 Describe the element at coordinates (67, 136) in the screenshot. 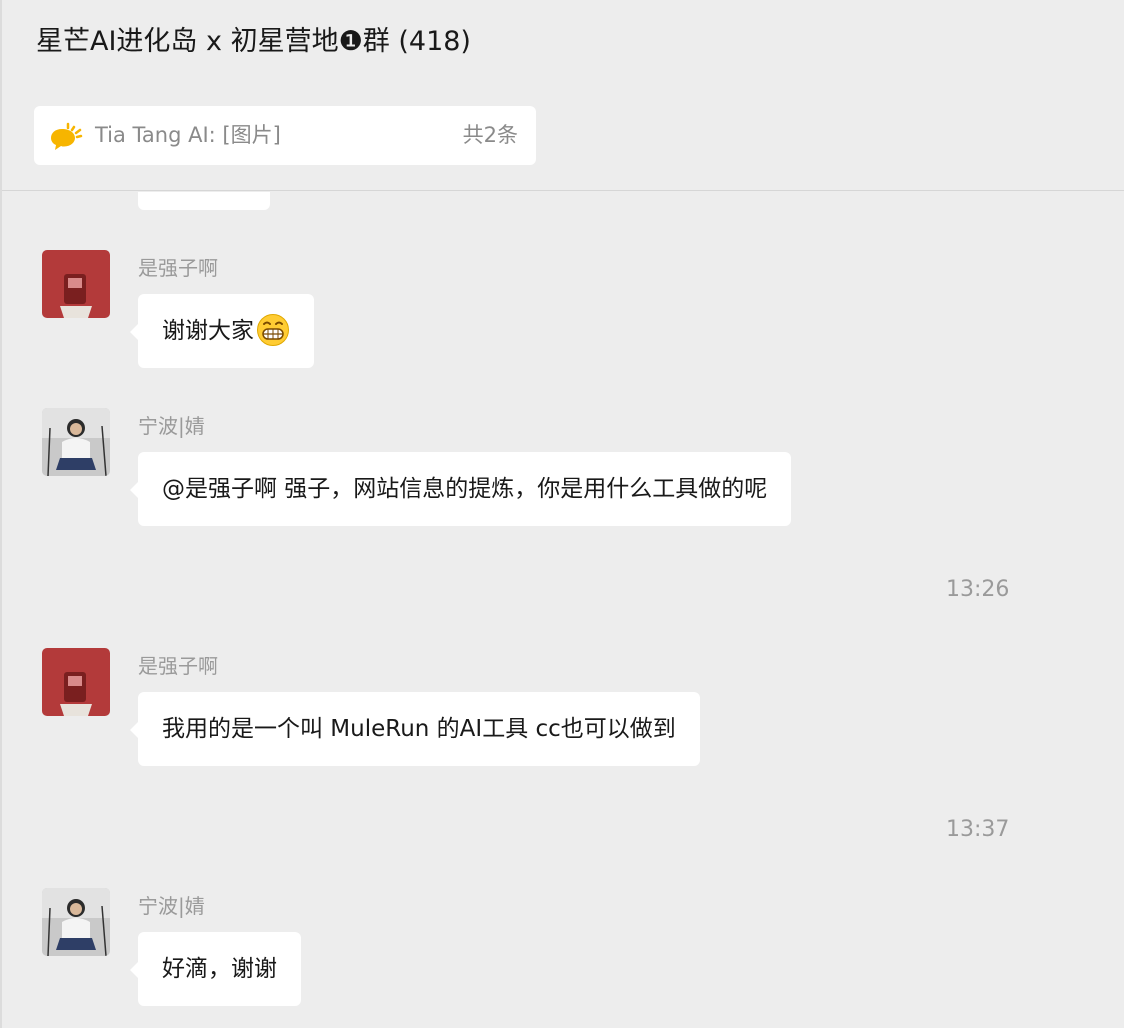

I see `speech-bubble-icon` at that location.